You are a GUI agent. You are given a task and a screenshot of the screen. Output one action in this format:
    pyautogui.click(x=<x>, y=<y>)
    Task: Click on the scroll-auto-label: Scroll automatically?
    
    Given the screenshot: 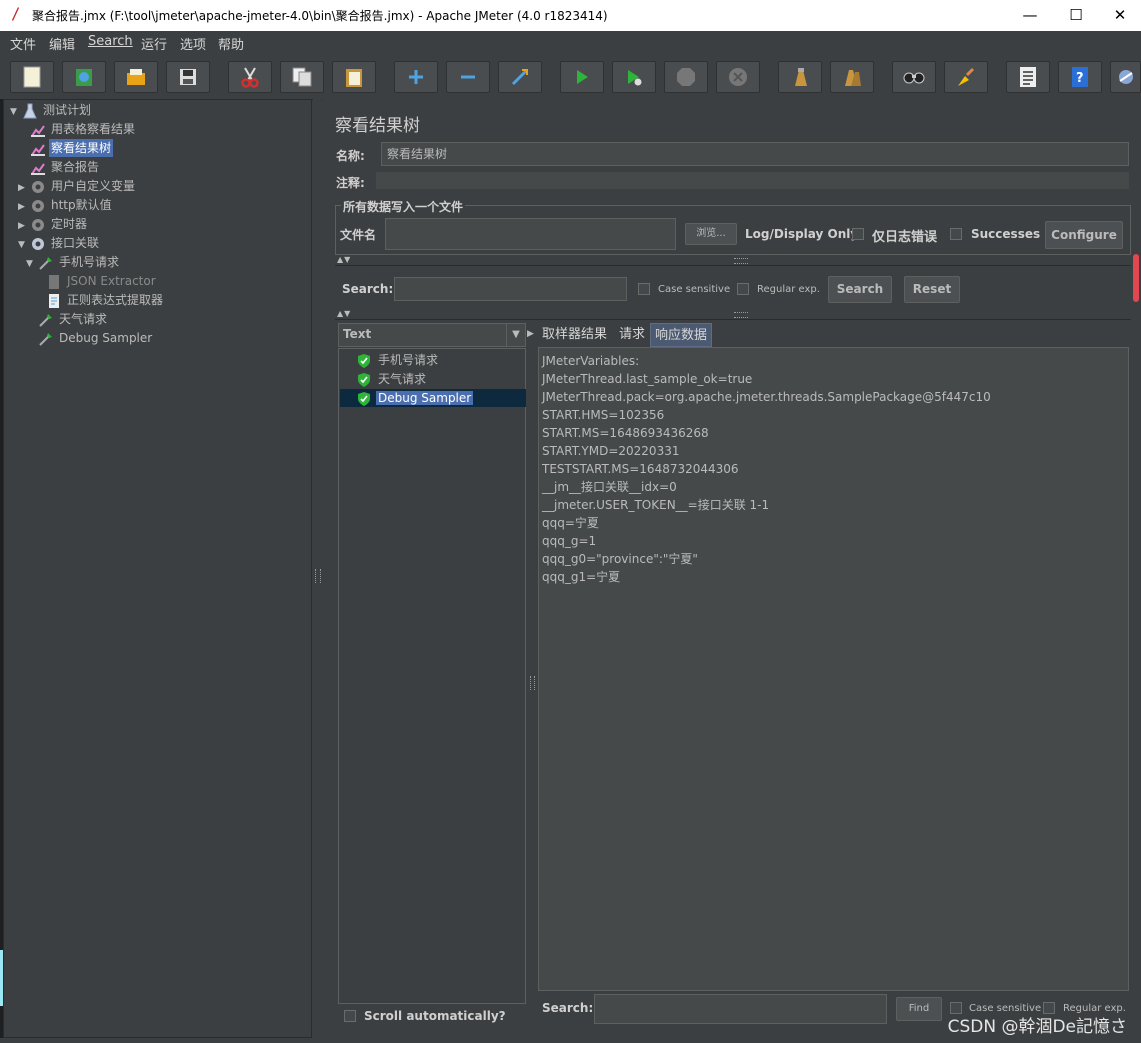 What is the action you would take?
    pyautogui.click(x=435, y=1016)
    